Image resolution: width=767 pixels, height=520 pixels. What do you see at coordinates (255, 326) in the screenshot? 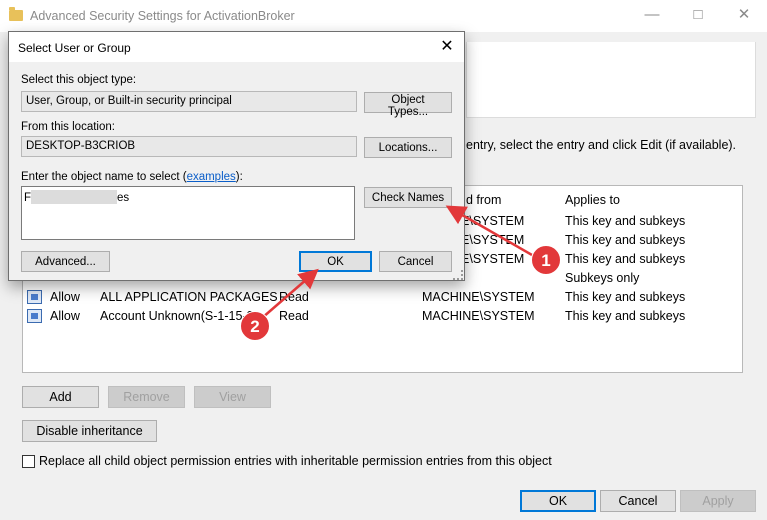
I see `callout-badge-2: 2` at bounding box center [255, 326].